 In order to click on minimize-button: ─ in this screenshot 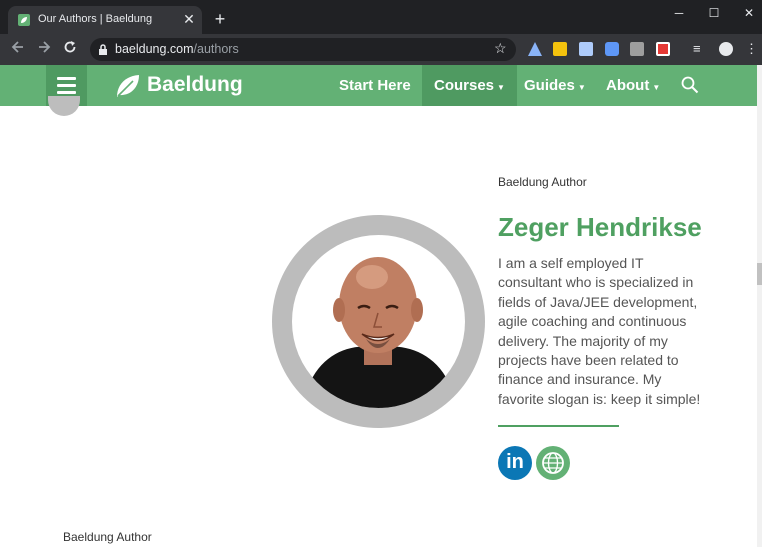, I will do `click(679, 13)`.